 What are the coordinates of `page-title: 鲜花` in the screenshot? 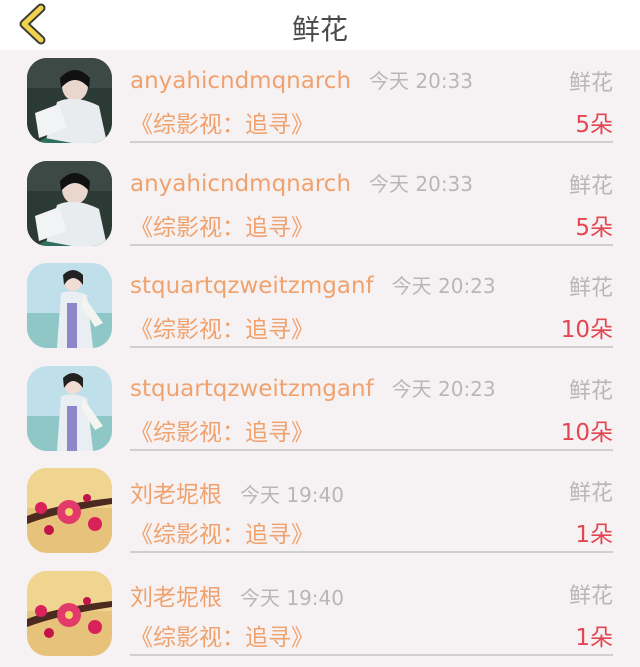 It's located at (319, 29).